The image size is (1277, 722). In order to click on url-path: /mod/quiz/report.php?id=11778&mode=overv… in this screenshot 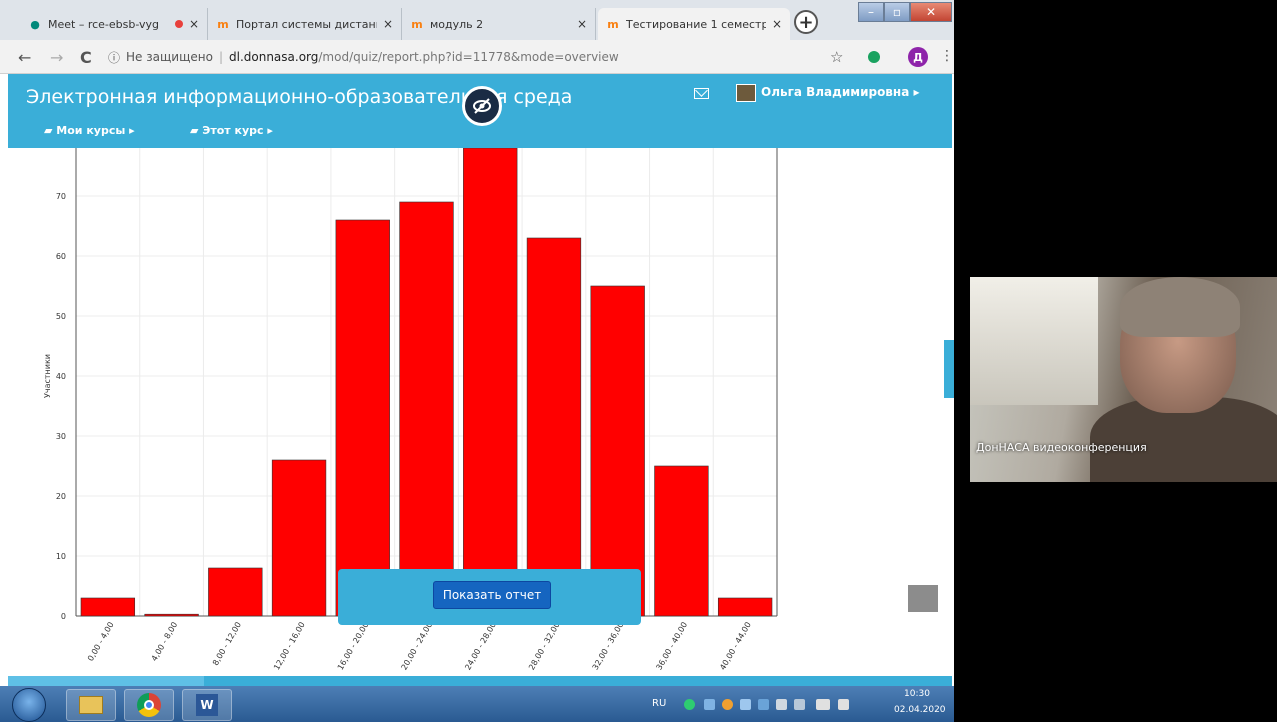, I will do `click(468, 57)`.